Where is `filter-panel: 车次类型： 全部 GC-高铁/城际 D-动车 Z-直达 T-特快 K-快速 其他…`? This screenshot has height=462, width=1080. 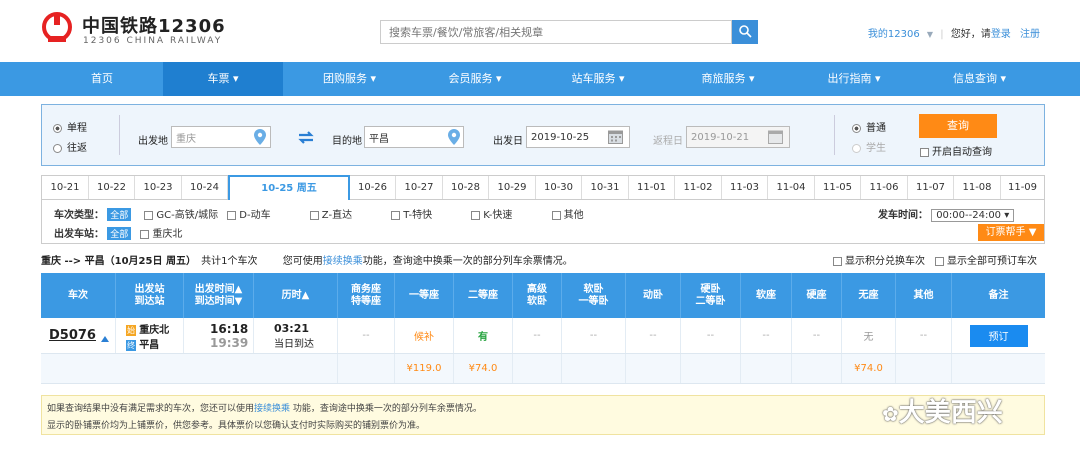 filter-panel: 车次类型： 全部 GC-高铁/城际 D-动车 Z-直达 T-特快 K-快速 其他… is located at coordinates (543, 222).